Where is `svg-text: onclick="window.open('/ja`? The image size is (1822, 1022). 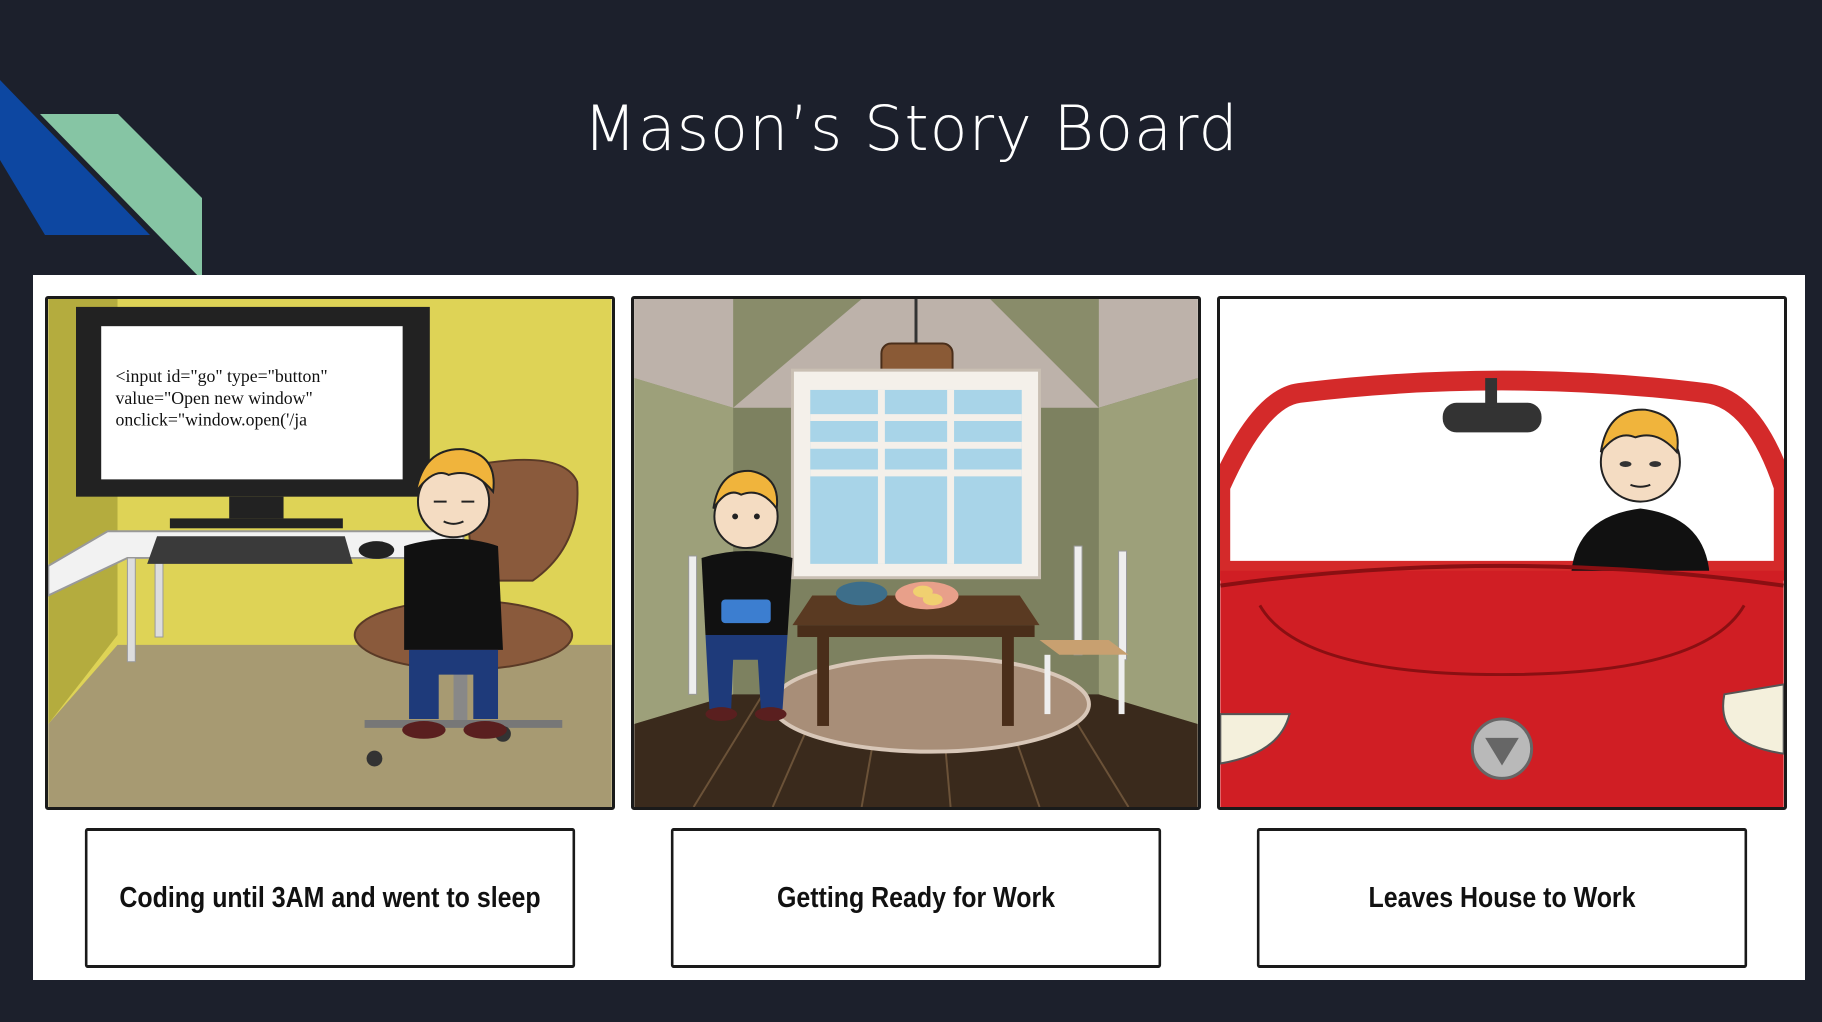
svg-text: onclick="window.open('/ja is located at coordinates (212, 420).